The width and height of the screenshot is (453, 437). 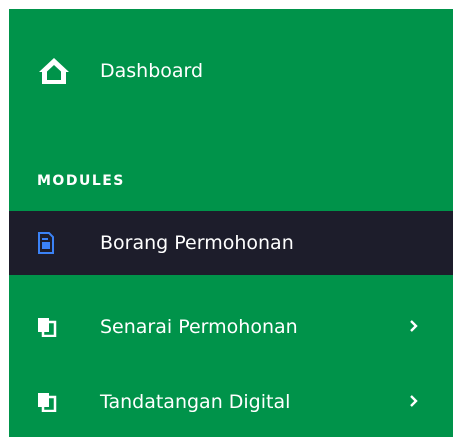 I want to click on sidebar-item-label: Dashboard, so click(x=152, y=71).